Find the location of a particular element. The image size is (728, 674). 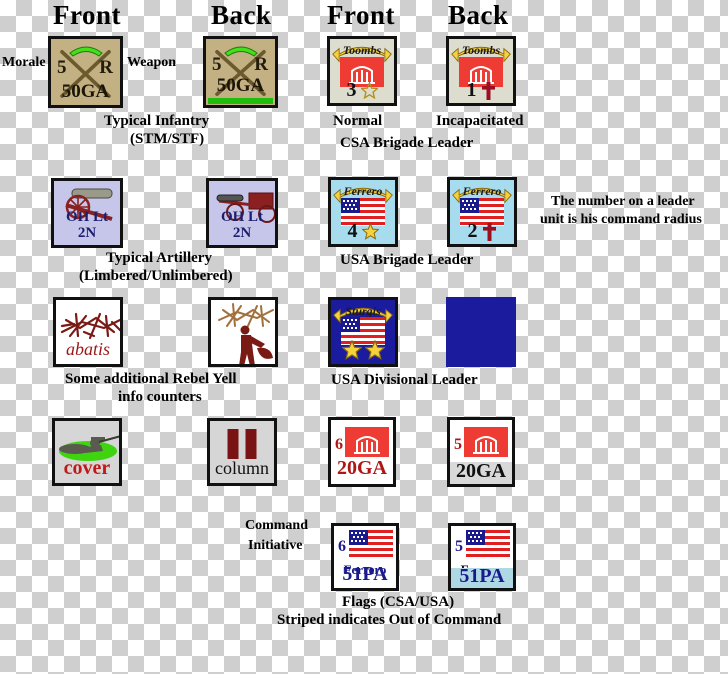

usa-leader-incapacitated-stats: 2 is located at coordinates (482, 231).